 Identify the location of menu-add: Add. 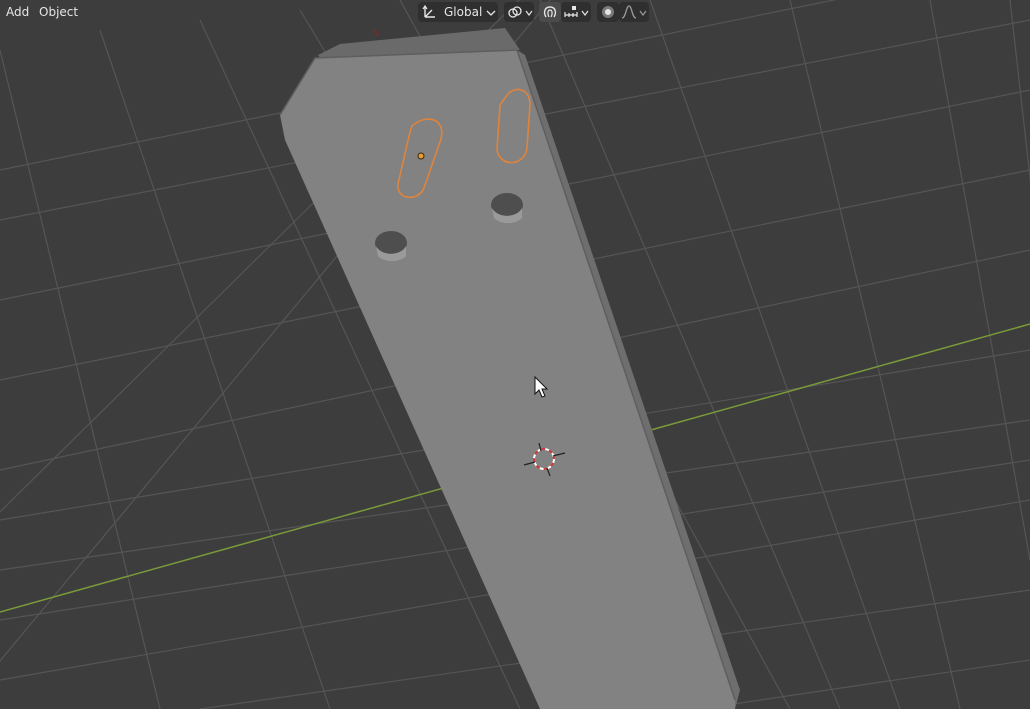
(17, 12).